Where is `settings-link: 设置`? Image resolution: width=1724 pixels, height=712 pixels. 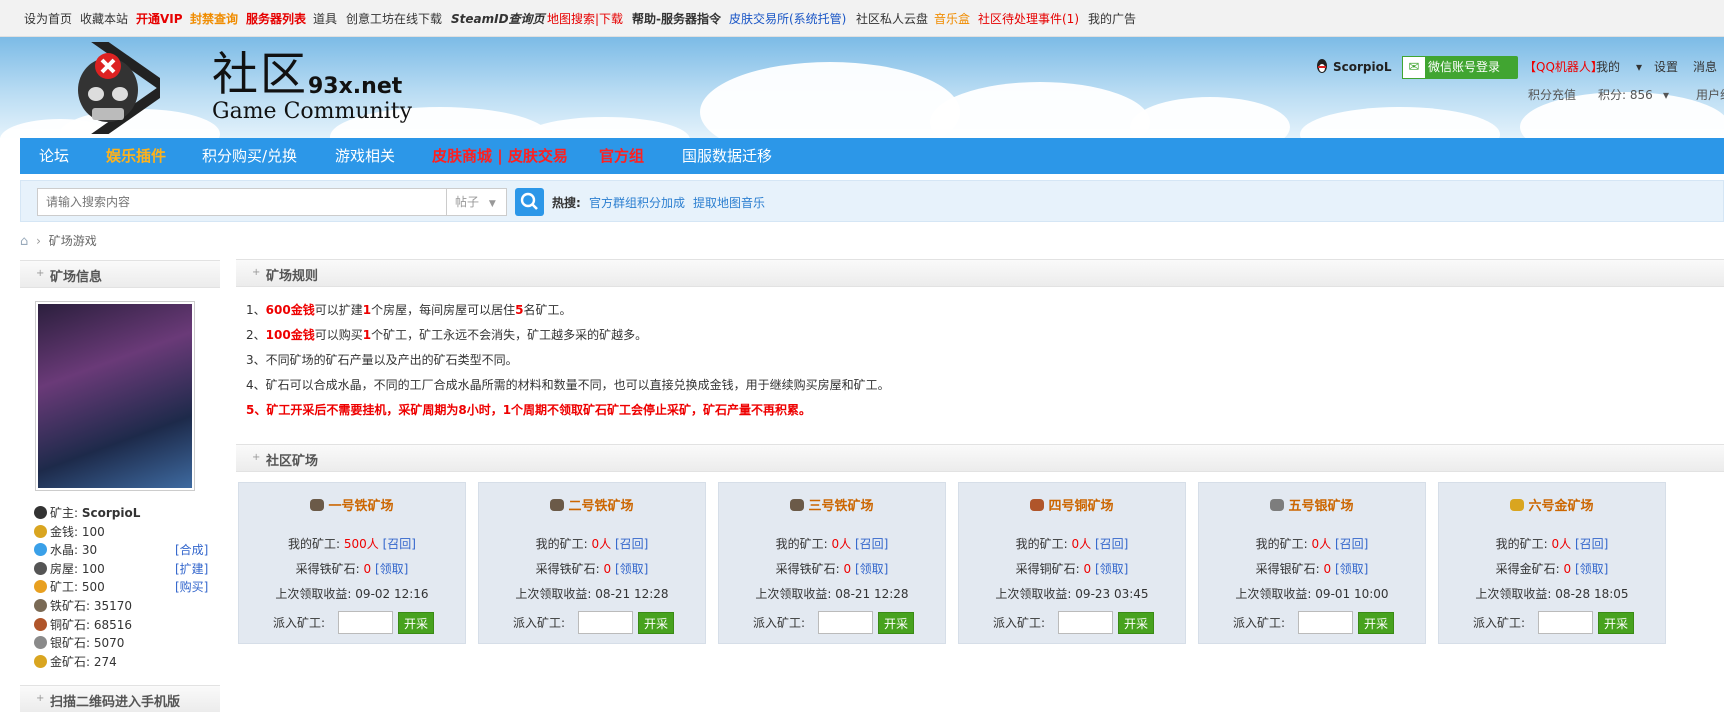 settings-link: 设置 is located at coordinates (1666, 67).